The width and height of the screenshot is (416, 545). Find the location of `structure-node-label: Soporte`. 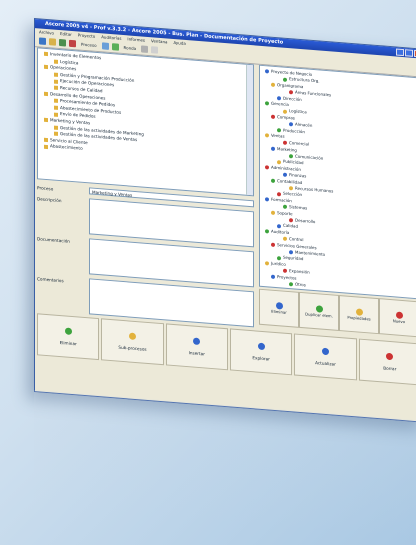

structure-node-label: Soporte is located at coordinates (285, 212).